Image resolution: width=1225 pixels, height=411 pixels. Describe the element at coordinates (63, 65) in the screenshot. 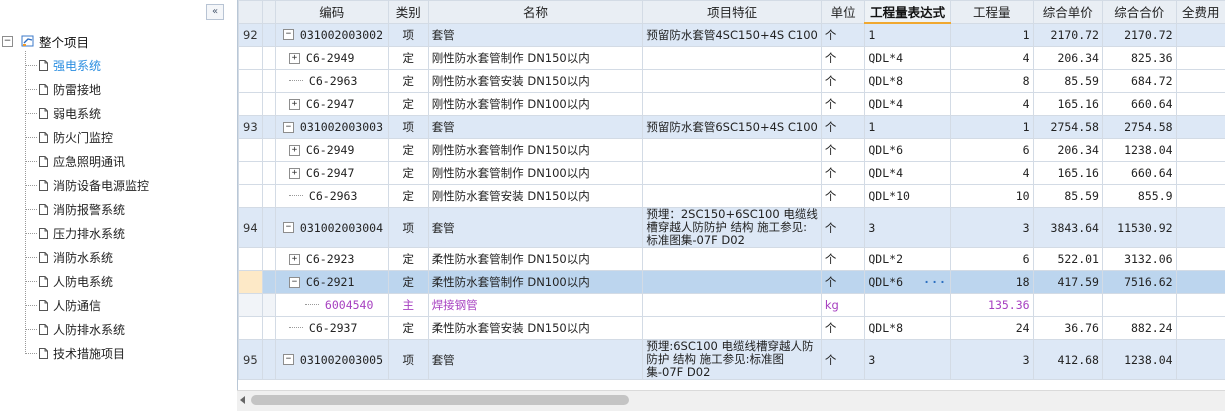

I see `tree-item: 强电系统` at that location.